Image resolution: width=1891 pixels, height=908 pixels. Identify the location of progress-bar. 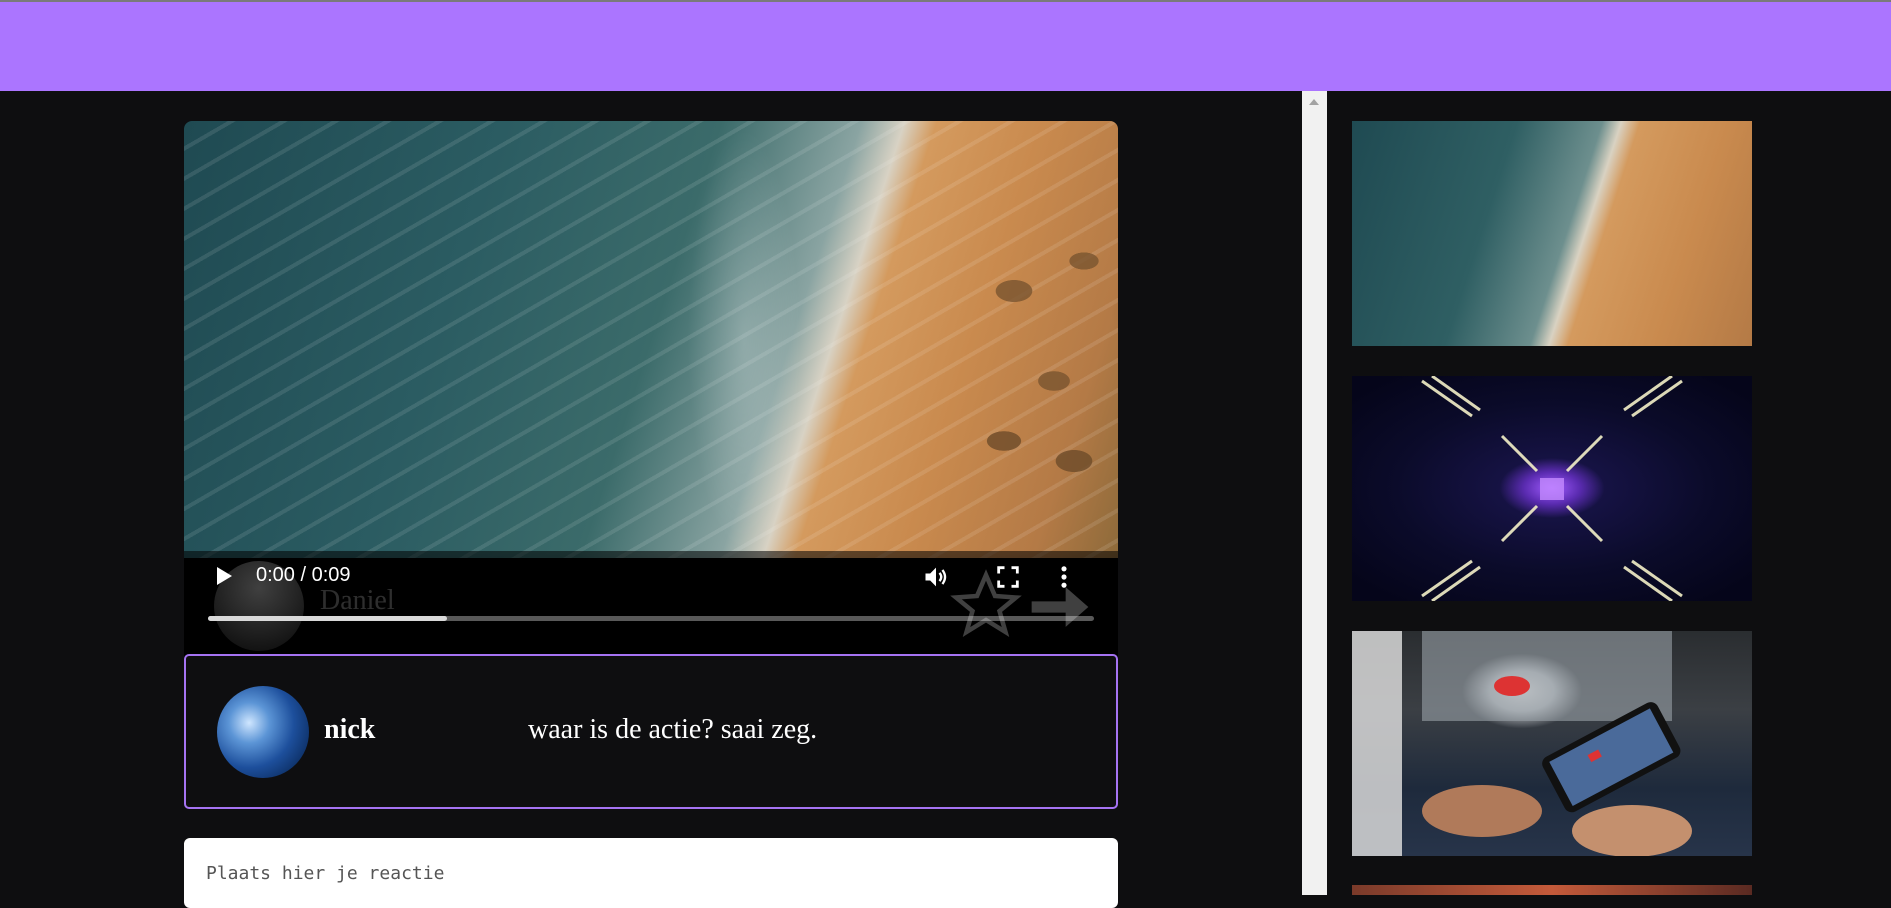
(651, 618).